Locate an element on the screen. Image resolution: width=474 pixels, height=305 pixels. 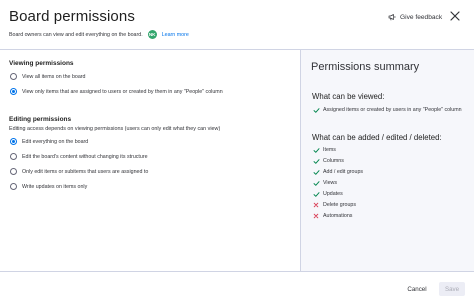
summary-item-label: Views is located at coordinates (330, 183).